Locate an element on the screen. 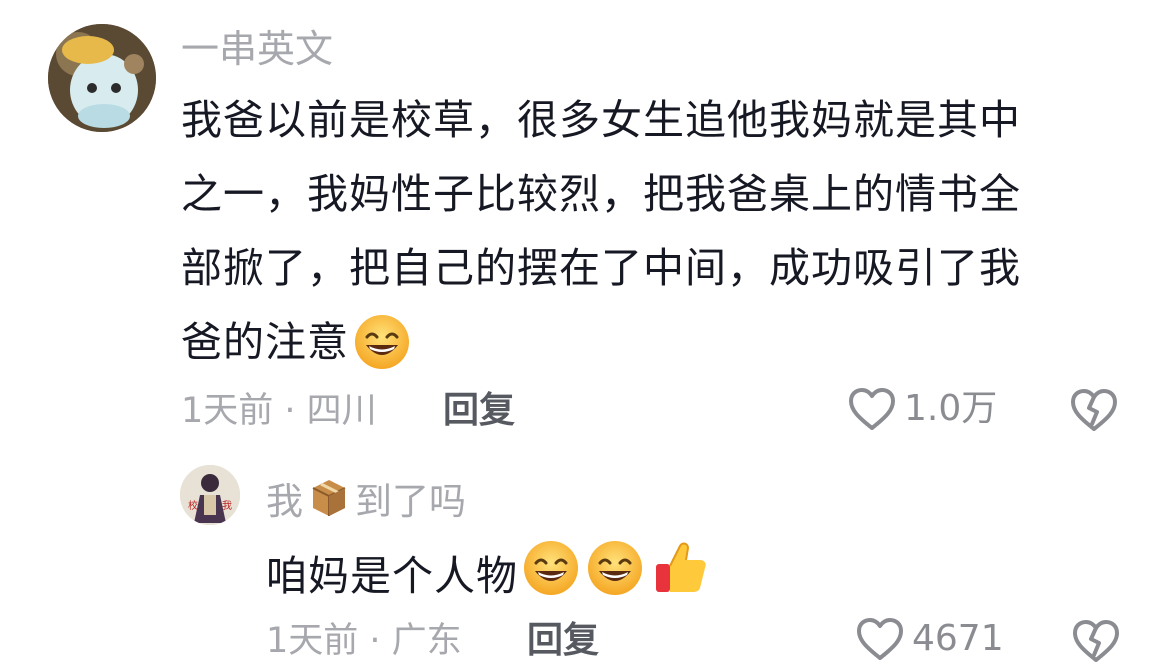  package-emoji is located at coordinates (329, 502).